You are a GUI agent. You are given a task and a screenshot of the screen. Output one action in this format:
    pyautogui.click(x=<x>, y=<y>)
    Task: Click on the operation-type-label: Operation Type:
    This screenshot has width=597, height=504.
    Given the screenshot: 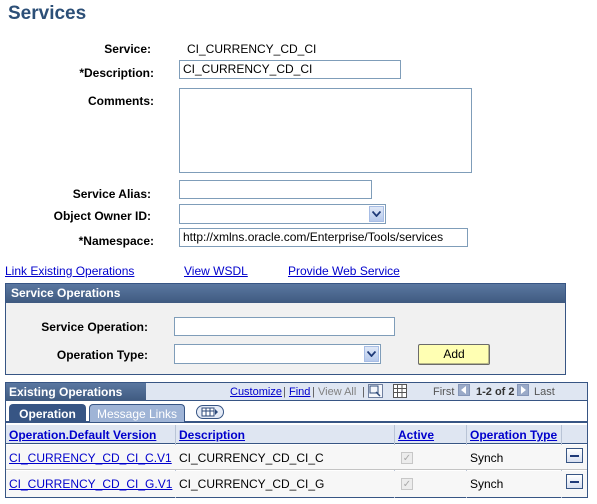 What is the action you would take?
    pyautogui.click(x=102, y=355)
    